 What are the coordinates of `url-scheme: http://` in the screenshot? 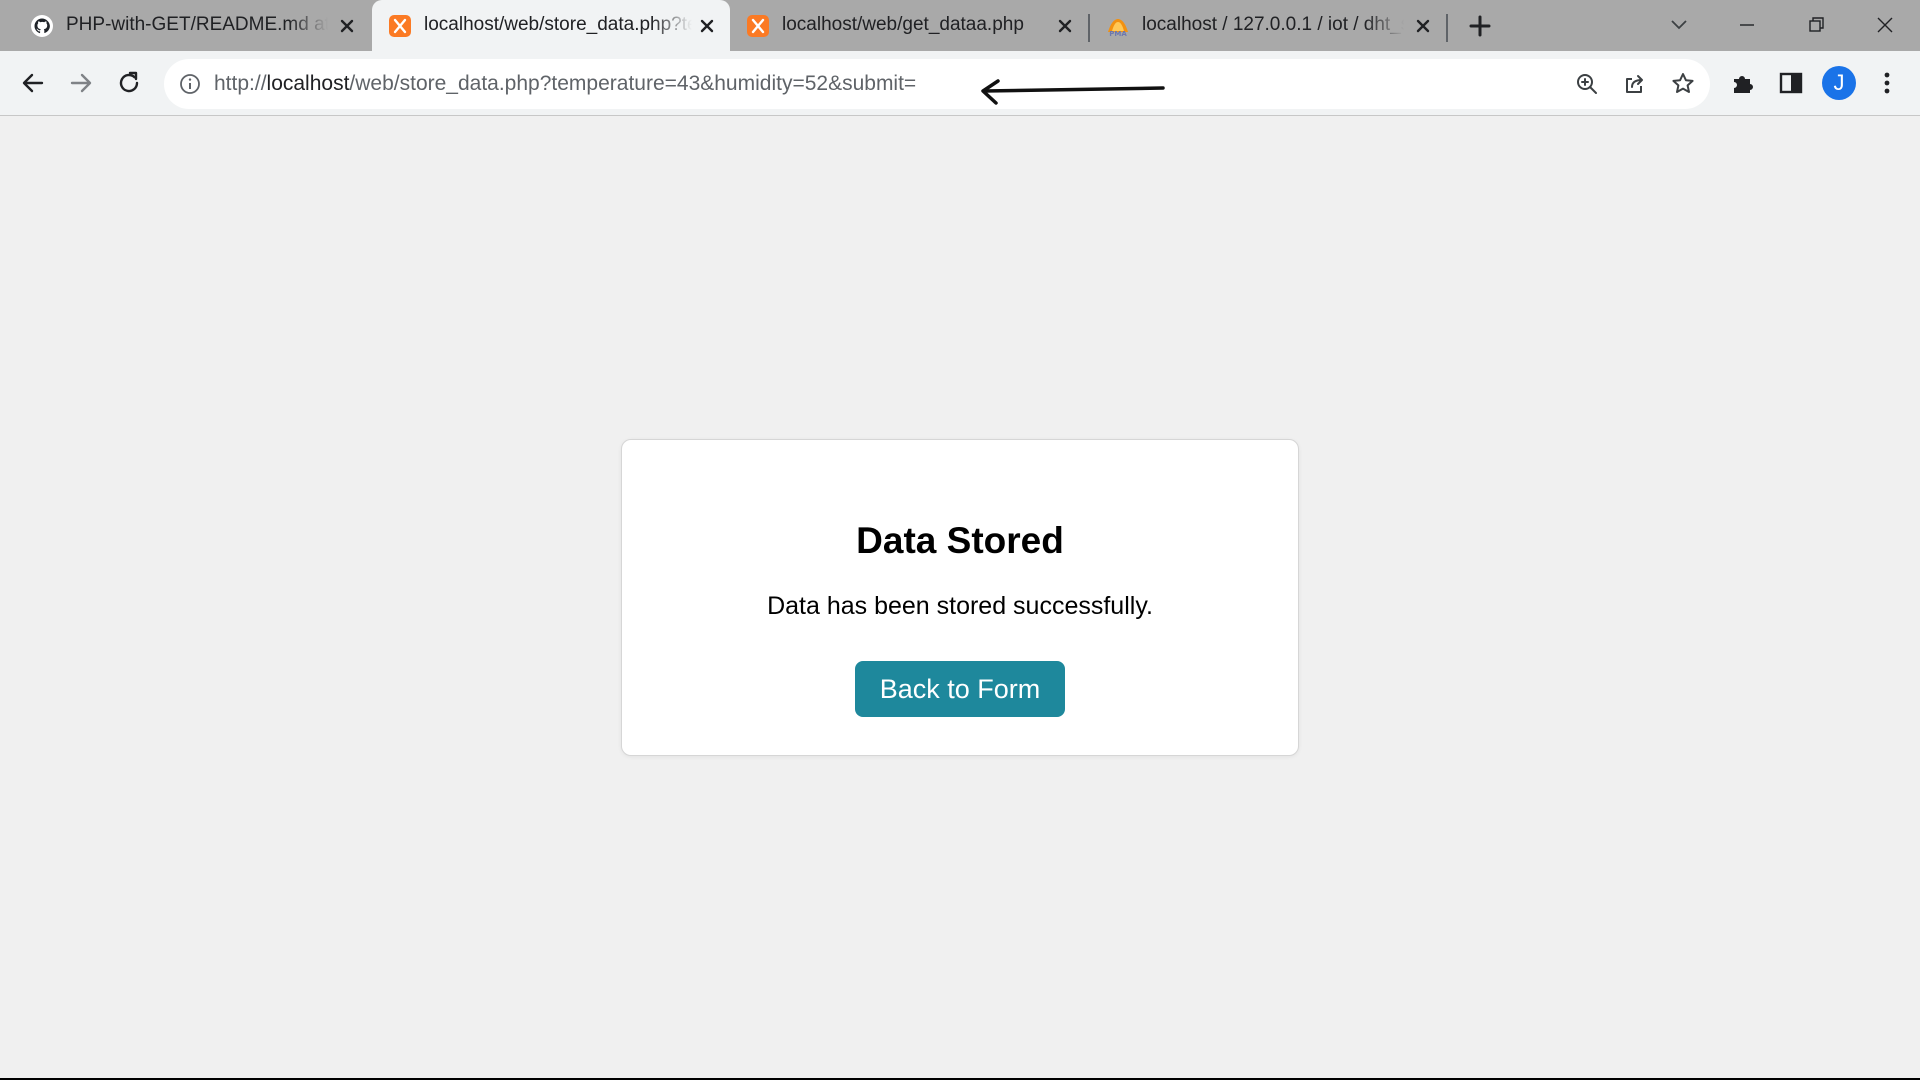 It's located at (240, 83).